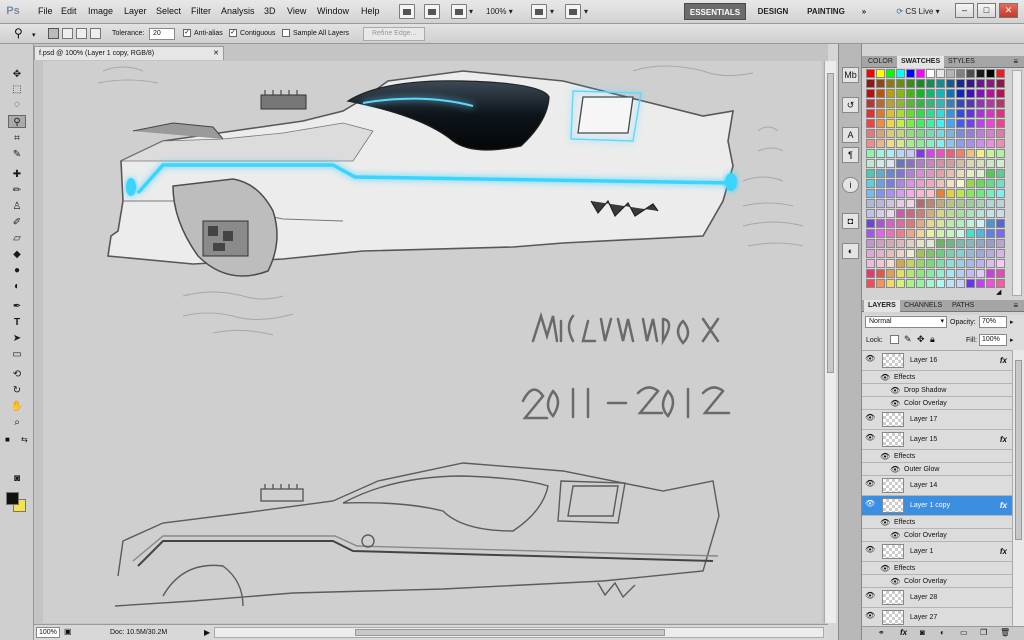 The width and height of the screenshot is (1024, 640). I want to click on mini-bridge-icon, so click(432, 11).